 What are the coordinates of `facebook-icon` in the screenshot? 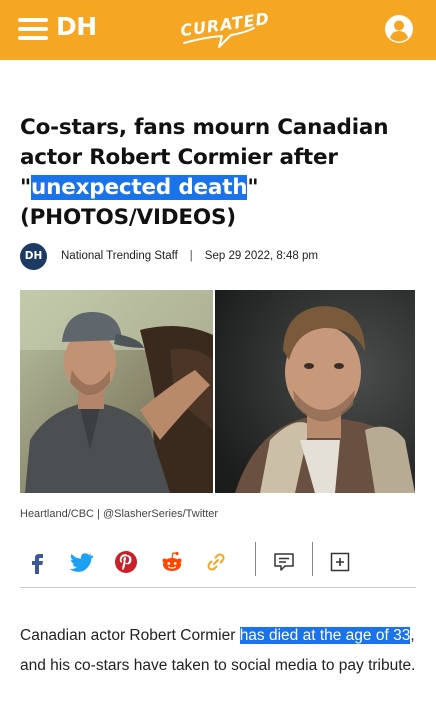 It's located at (38, 562).